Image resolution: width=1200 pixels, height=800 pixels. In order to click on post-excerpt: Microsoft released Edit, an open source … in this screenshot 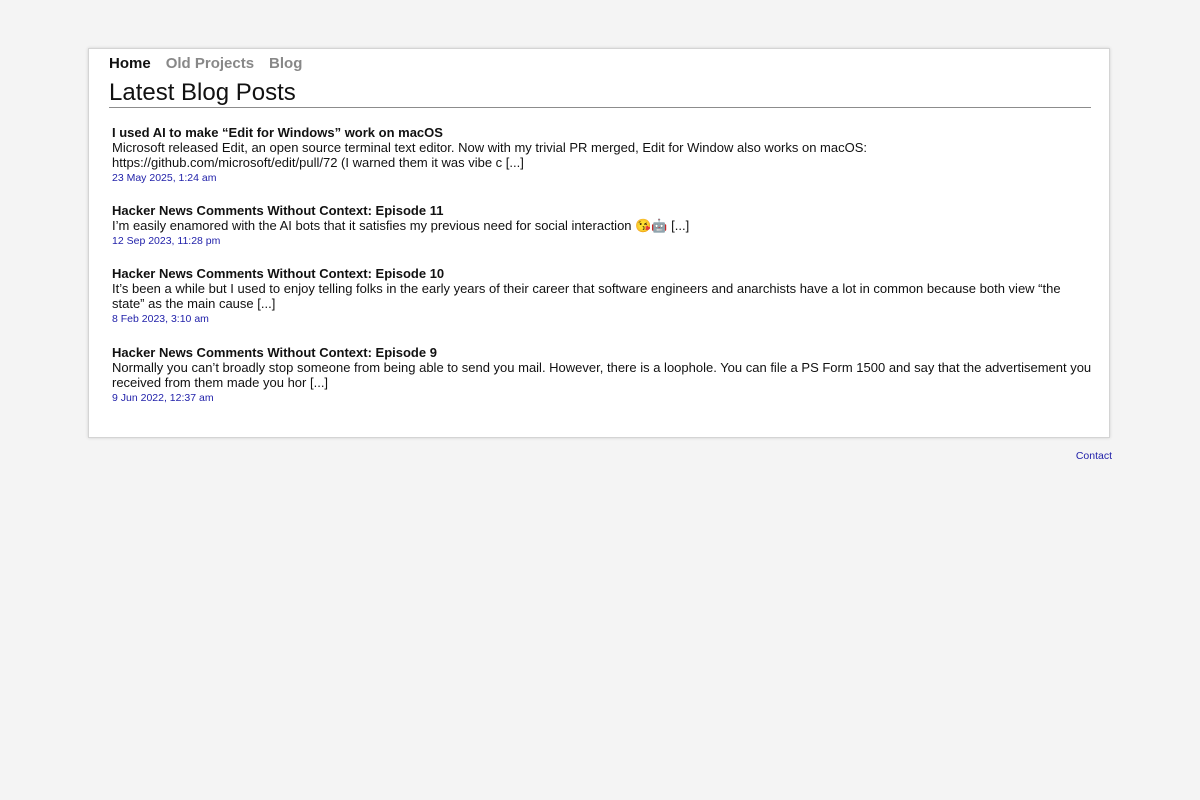, I will do `click(490, 155)`.